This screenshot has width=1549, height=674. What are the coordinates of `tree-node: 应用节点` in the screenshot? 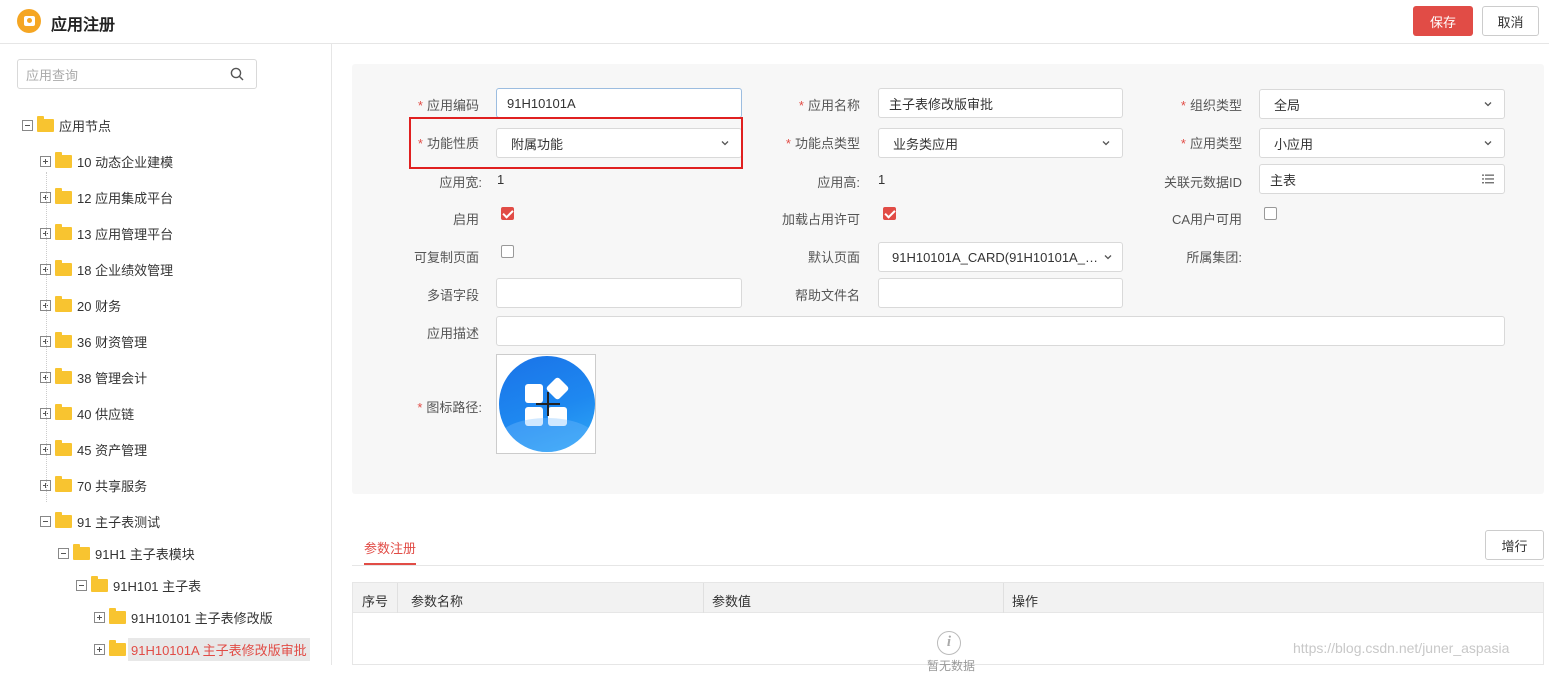 It's located at (68, 125).